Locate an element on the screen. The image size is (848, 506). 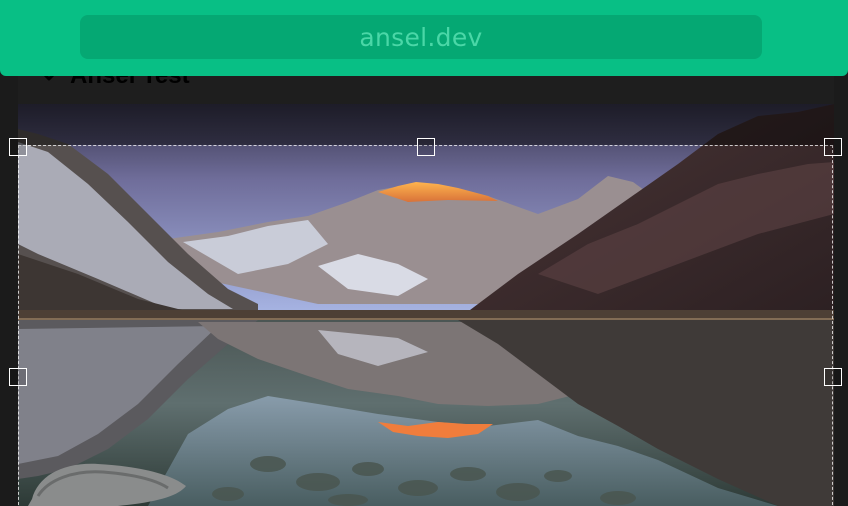
url-text: ansel.dev is located at coordinates (421, 37).